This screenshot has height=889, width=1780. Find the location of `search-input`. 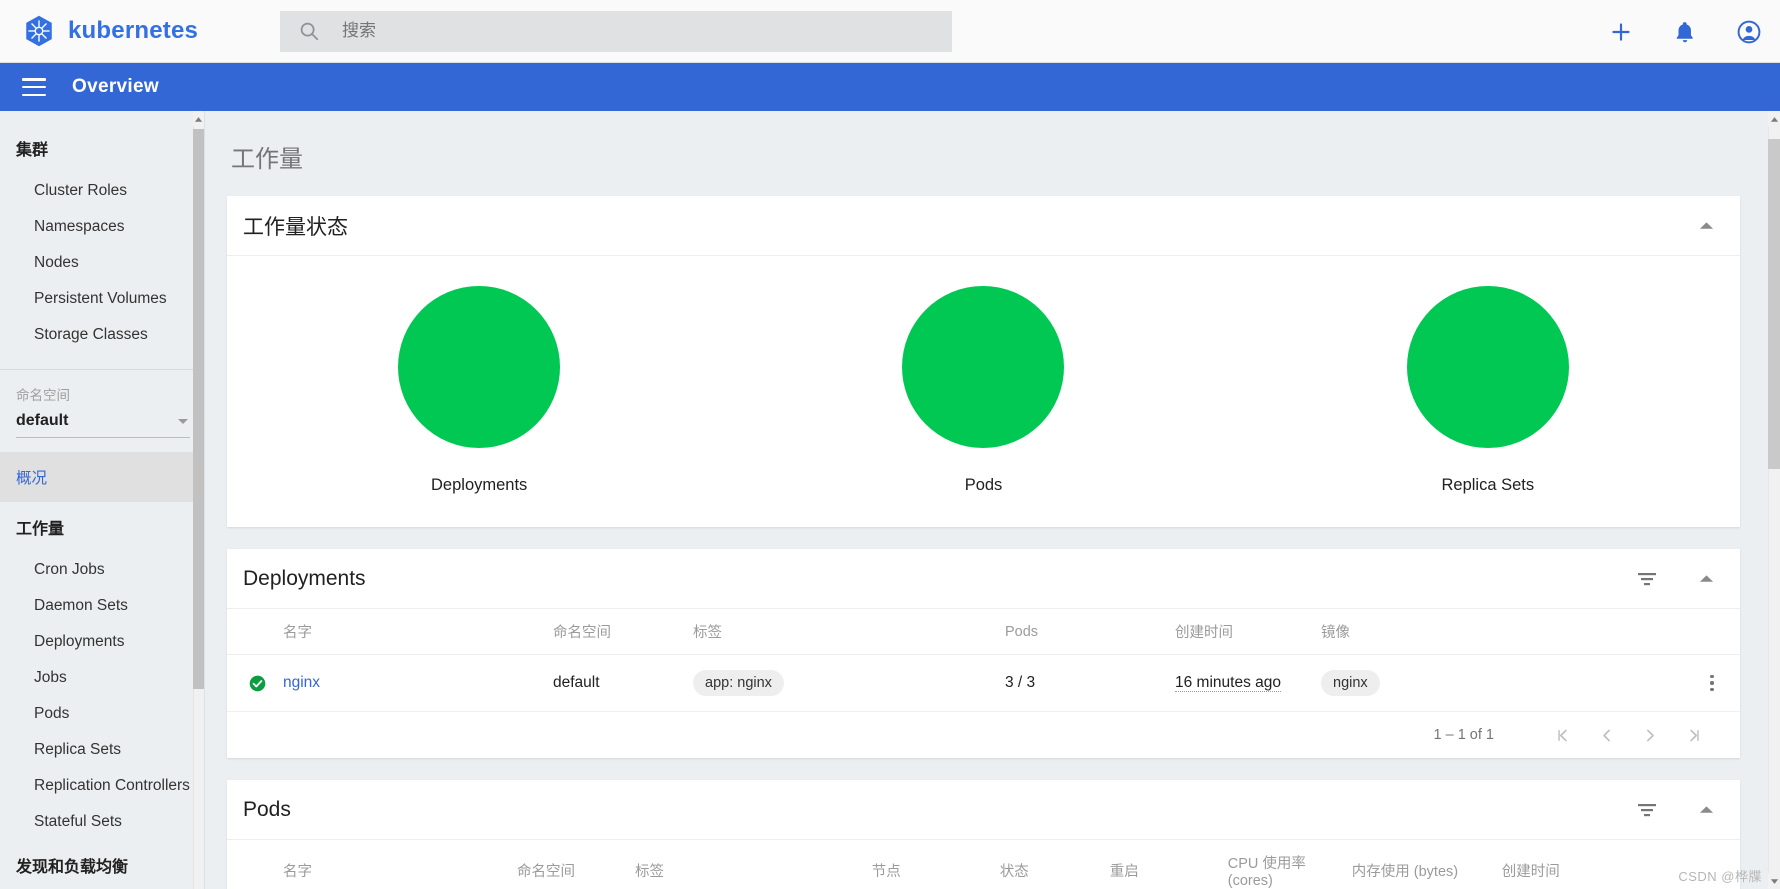

search-input is located at coordinates (638, 31).